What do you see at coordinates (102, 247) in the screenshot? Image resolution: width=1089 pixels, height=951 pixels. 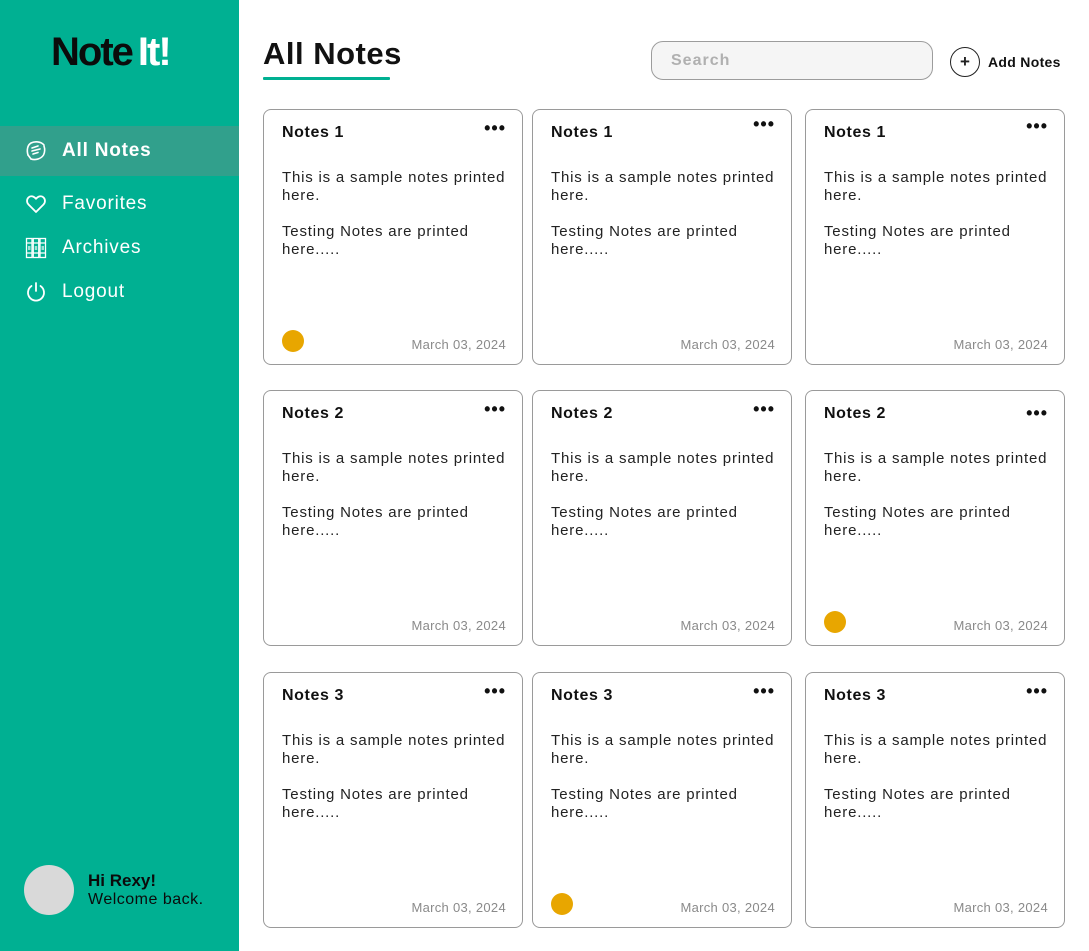 I see `sidebar-item-label: Archives` at bounding box center [102, 247].